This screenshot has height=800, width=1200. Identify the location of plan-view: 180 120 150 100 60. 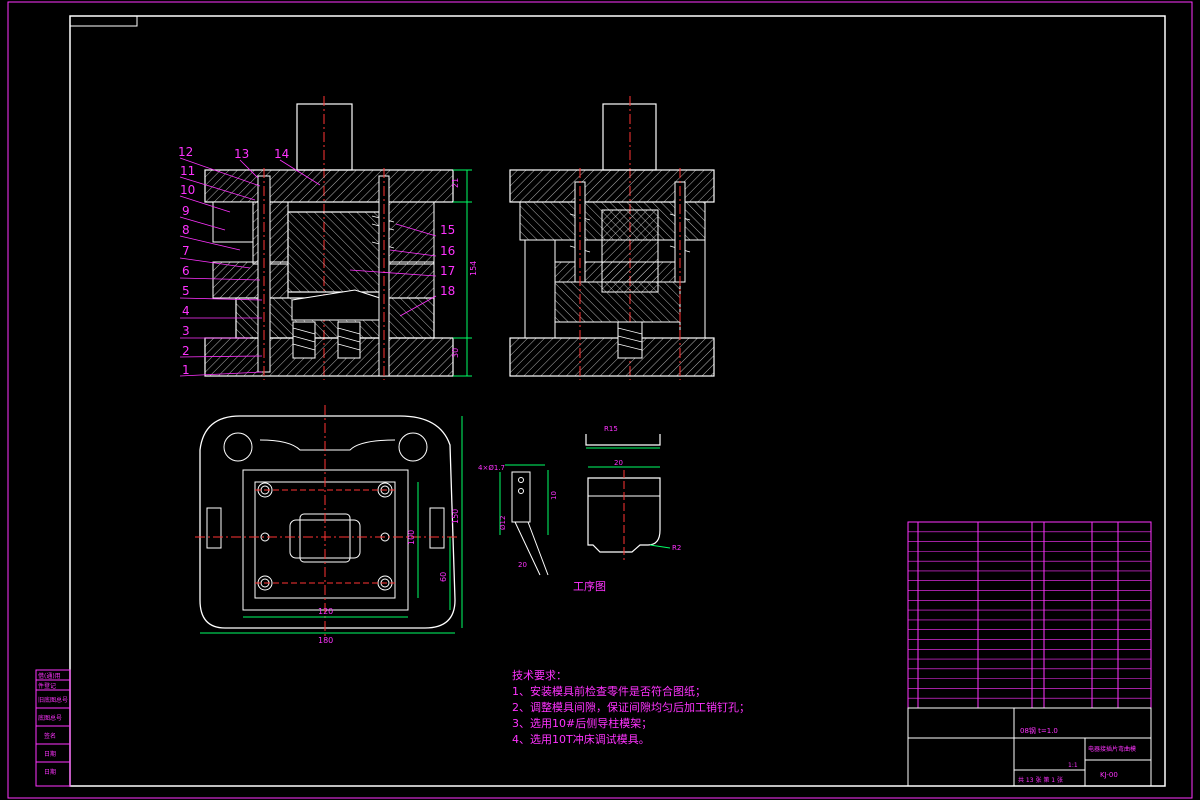
(329, 525).